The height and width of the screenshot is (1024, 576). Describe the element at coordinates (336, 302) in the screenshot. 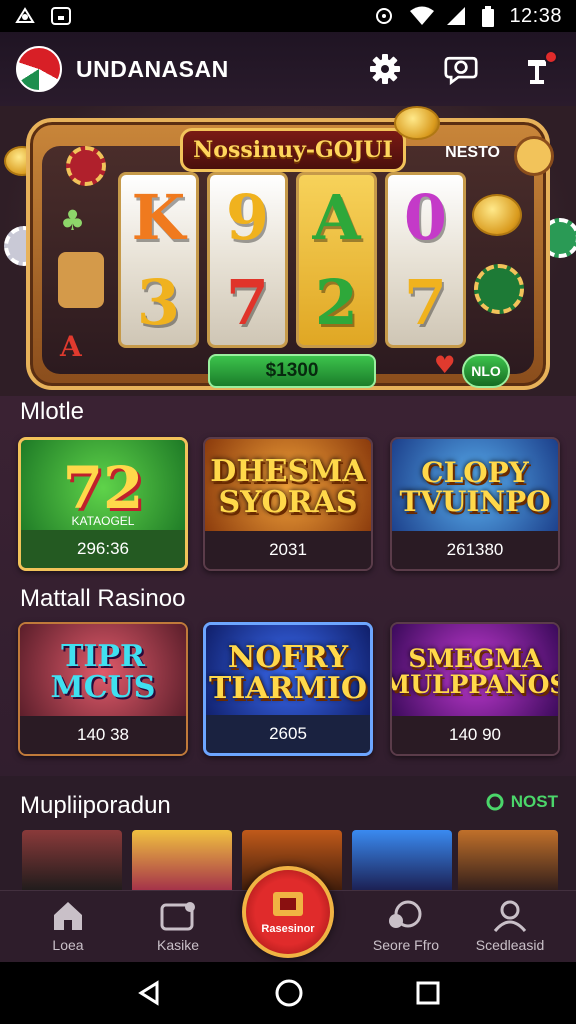

I see `reel-symbol: 2` at that location.